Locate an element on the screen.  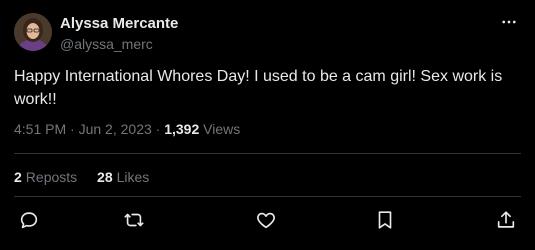
more-options-button is located at coordinates (509, 24).